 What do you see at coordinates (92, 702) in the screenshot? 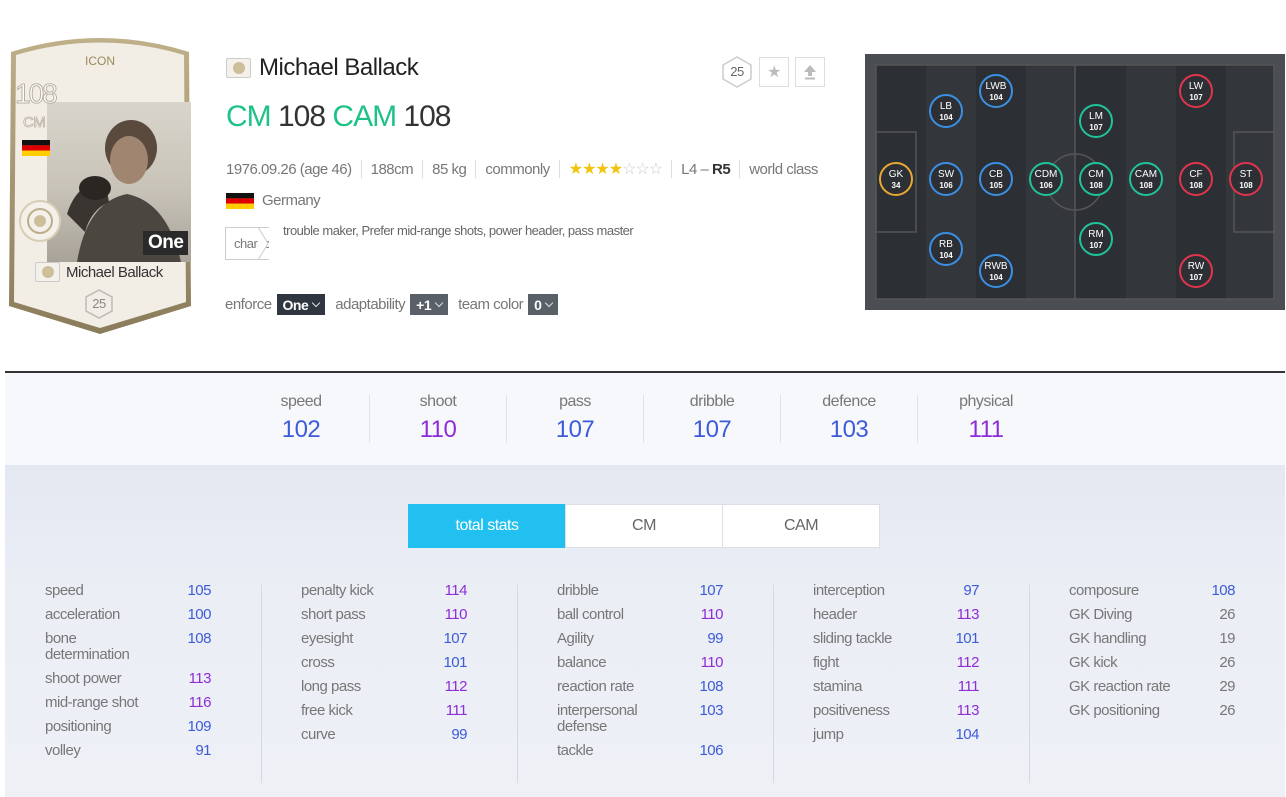
I see `stat-name: mid-range shot` at bounding box center [92, 702].